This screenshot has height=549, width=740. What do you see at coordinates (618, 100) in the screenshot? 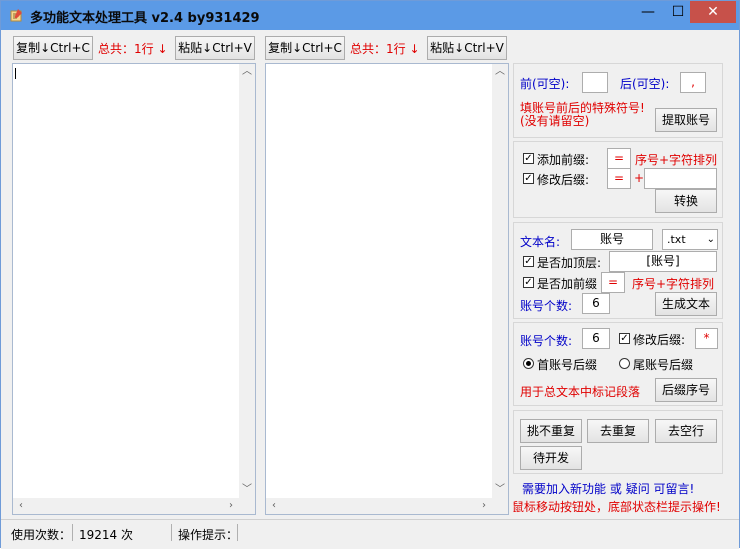
I see `extract-panel: 前(可空): 后(可空): , 填账号前后的特殊符号! (没有请留空) 提取账号` at bounding box center [618, 100].